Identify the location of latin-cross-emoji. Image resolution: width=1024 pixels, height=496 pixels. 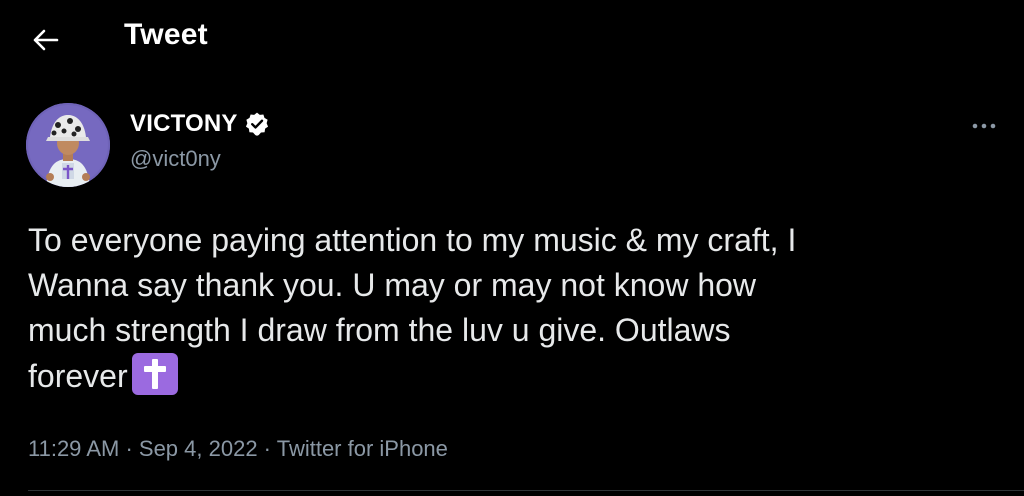
(154, 374).